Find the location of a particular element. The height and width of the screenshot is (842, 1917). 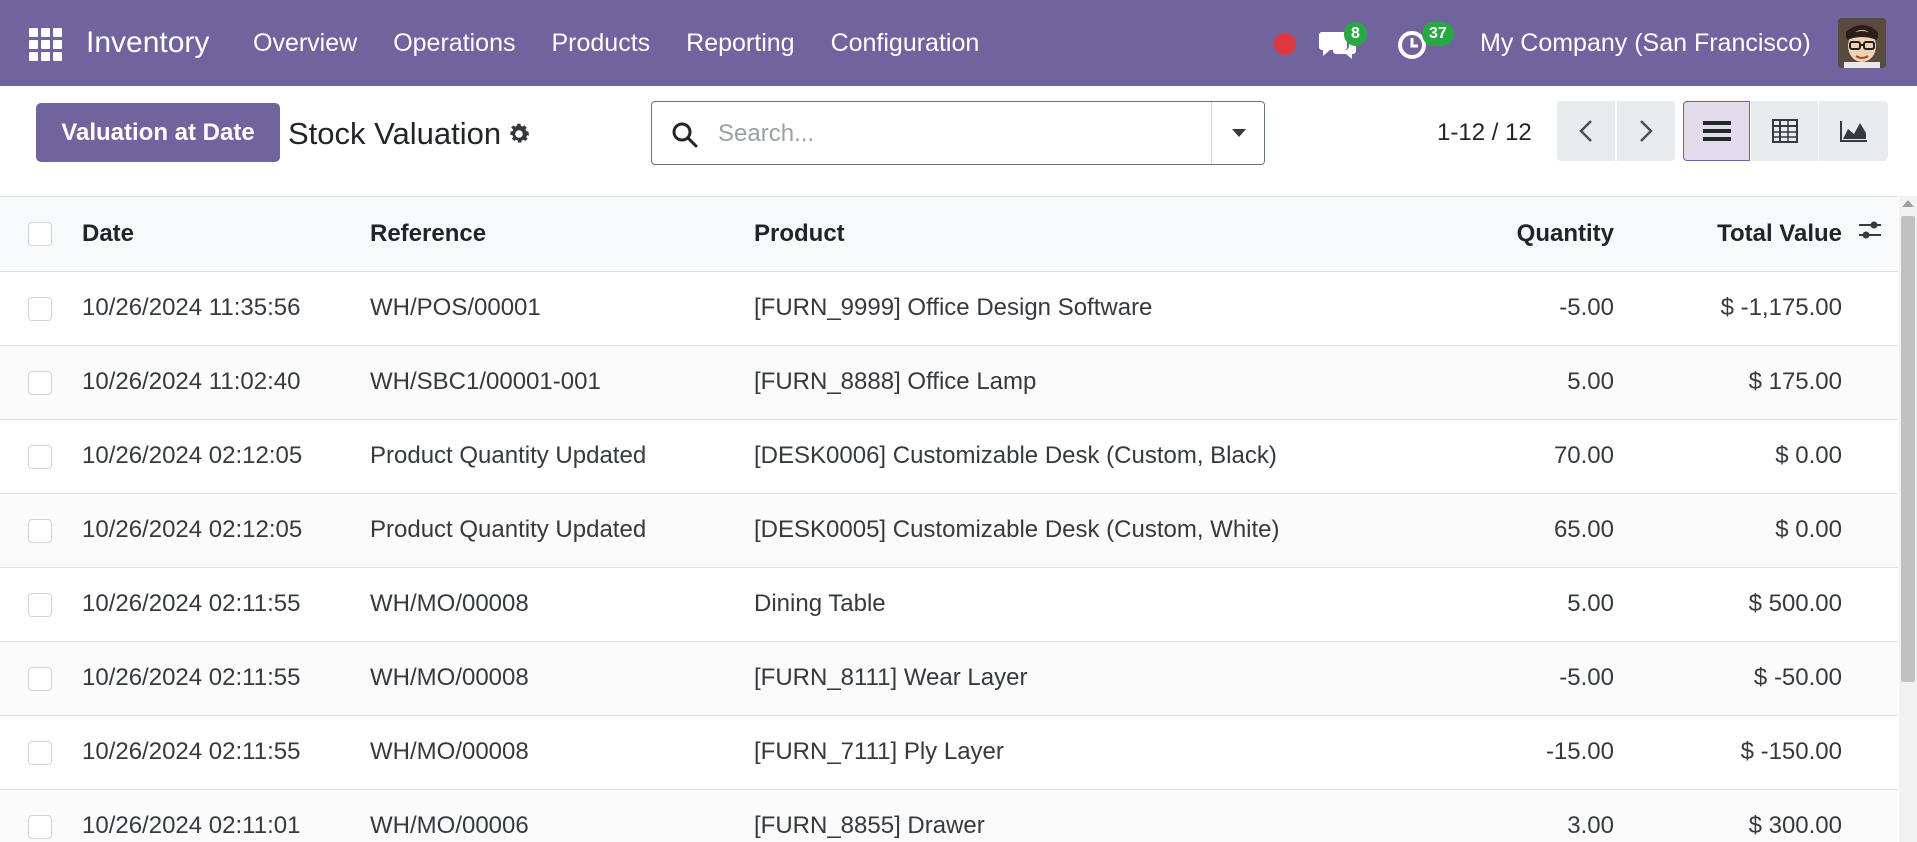

menu-reporting: Reporting is located at coordinates (740, 43).